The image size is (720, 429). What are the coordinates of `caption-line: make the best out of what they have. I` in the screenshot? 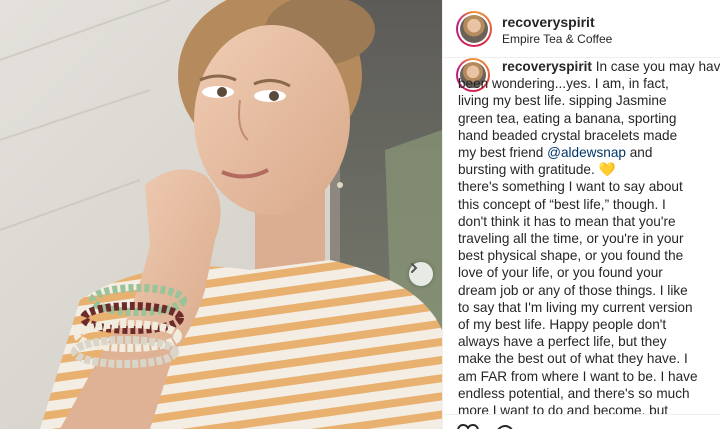 It's located at (573, 358).